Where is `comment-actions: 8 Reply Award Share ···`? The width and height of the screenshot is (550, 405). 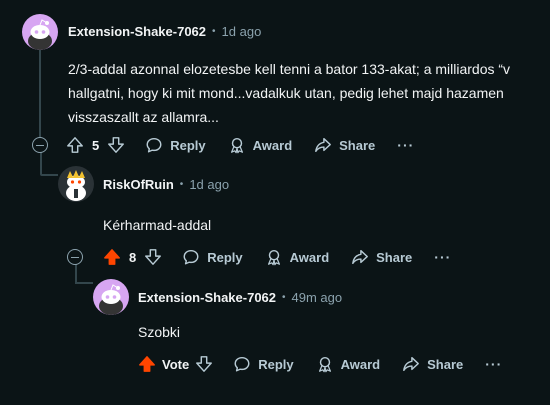
comment-actions: 8 Reply Award Share ··· is located at coordinates (277, 257).